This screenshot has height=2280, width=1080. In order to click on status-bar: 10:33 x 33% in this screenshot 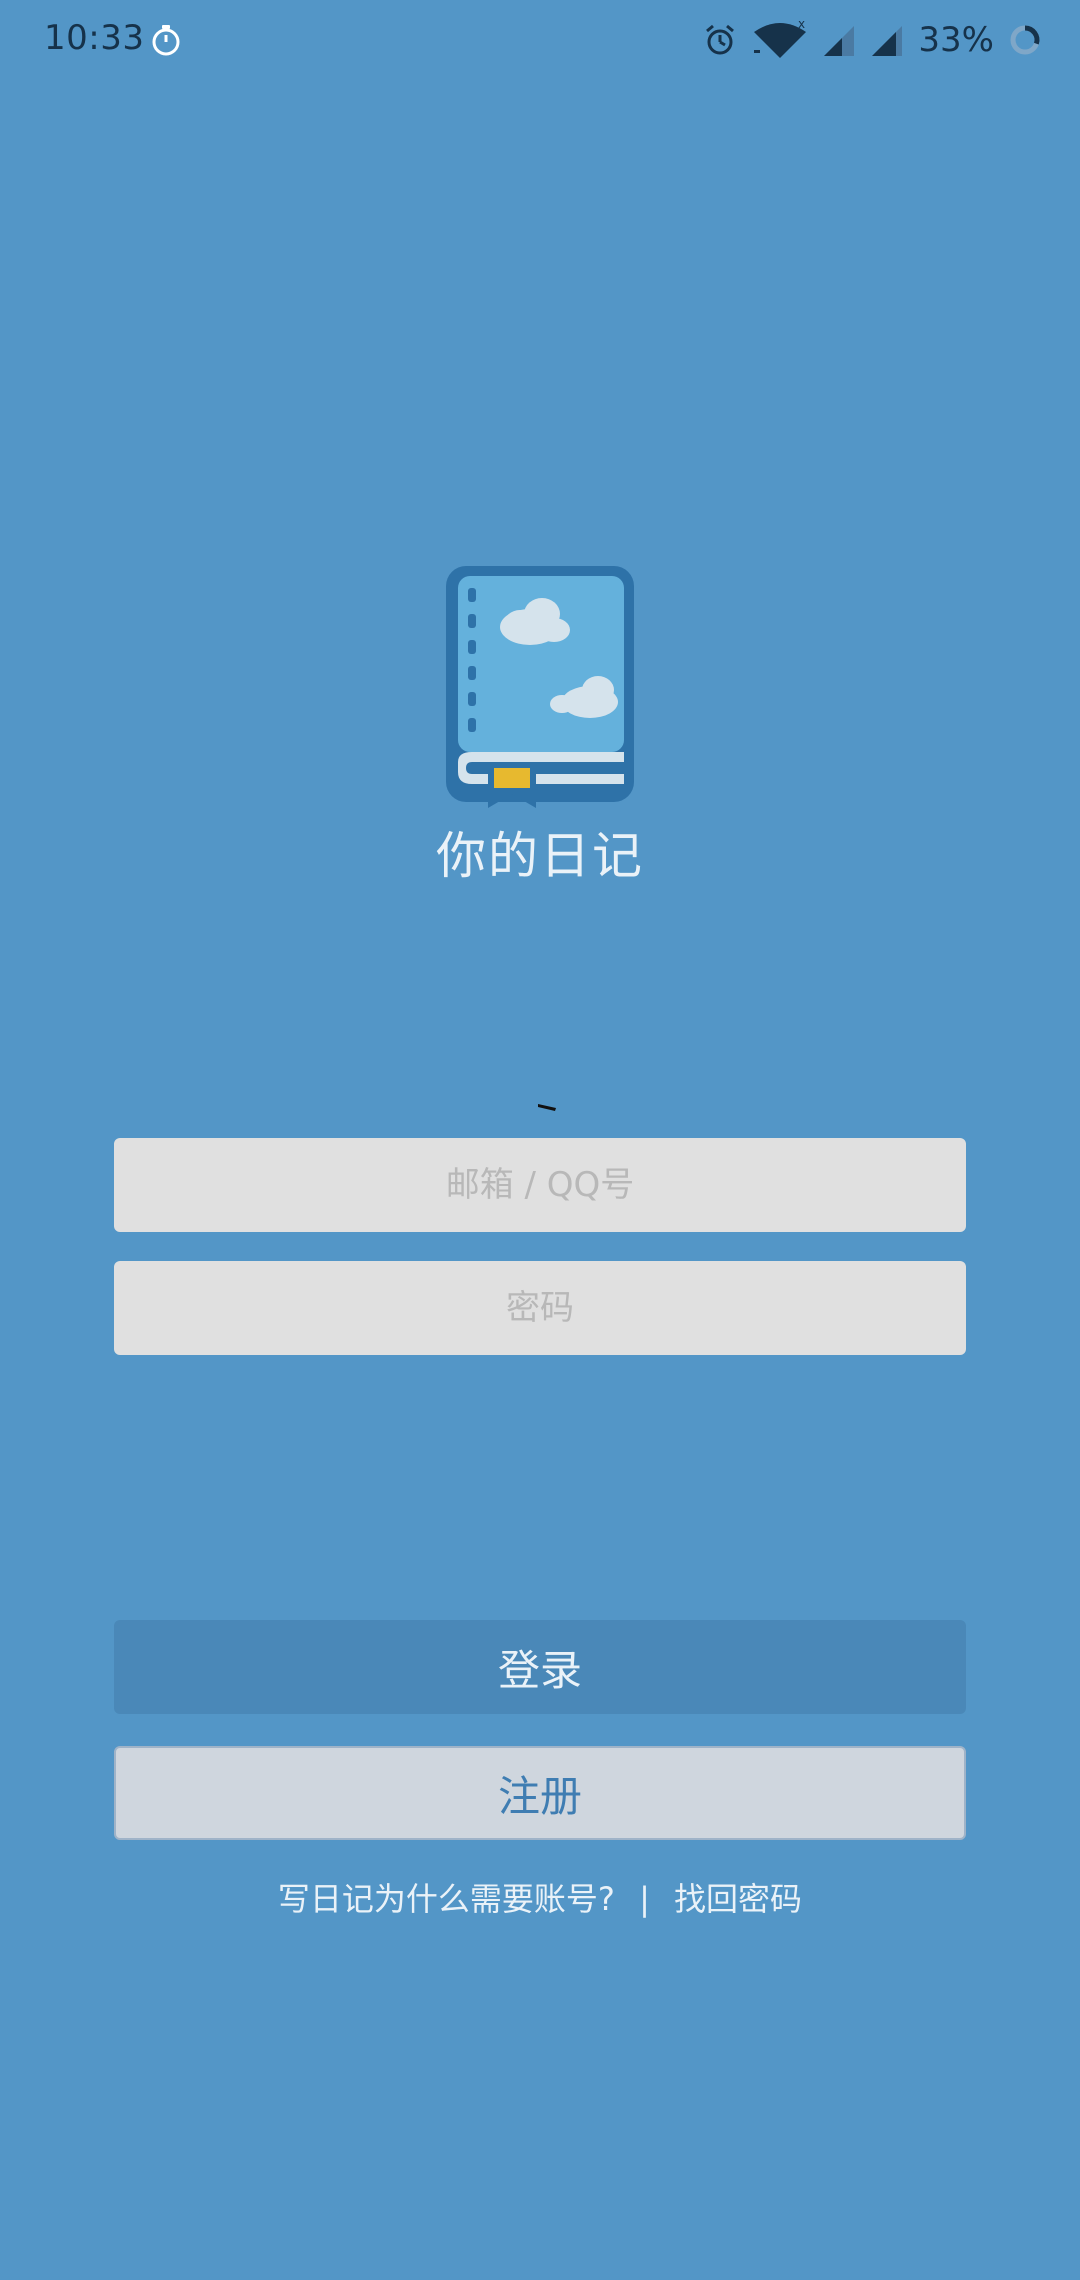, I will do `click(540, 40)`.